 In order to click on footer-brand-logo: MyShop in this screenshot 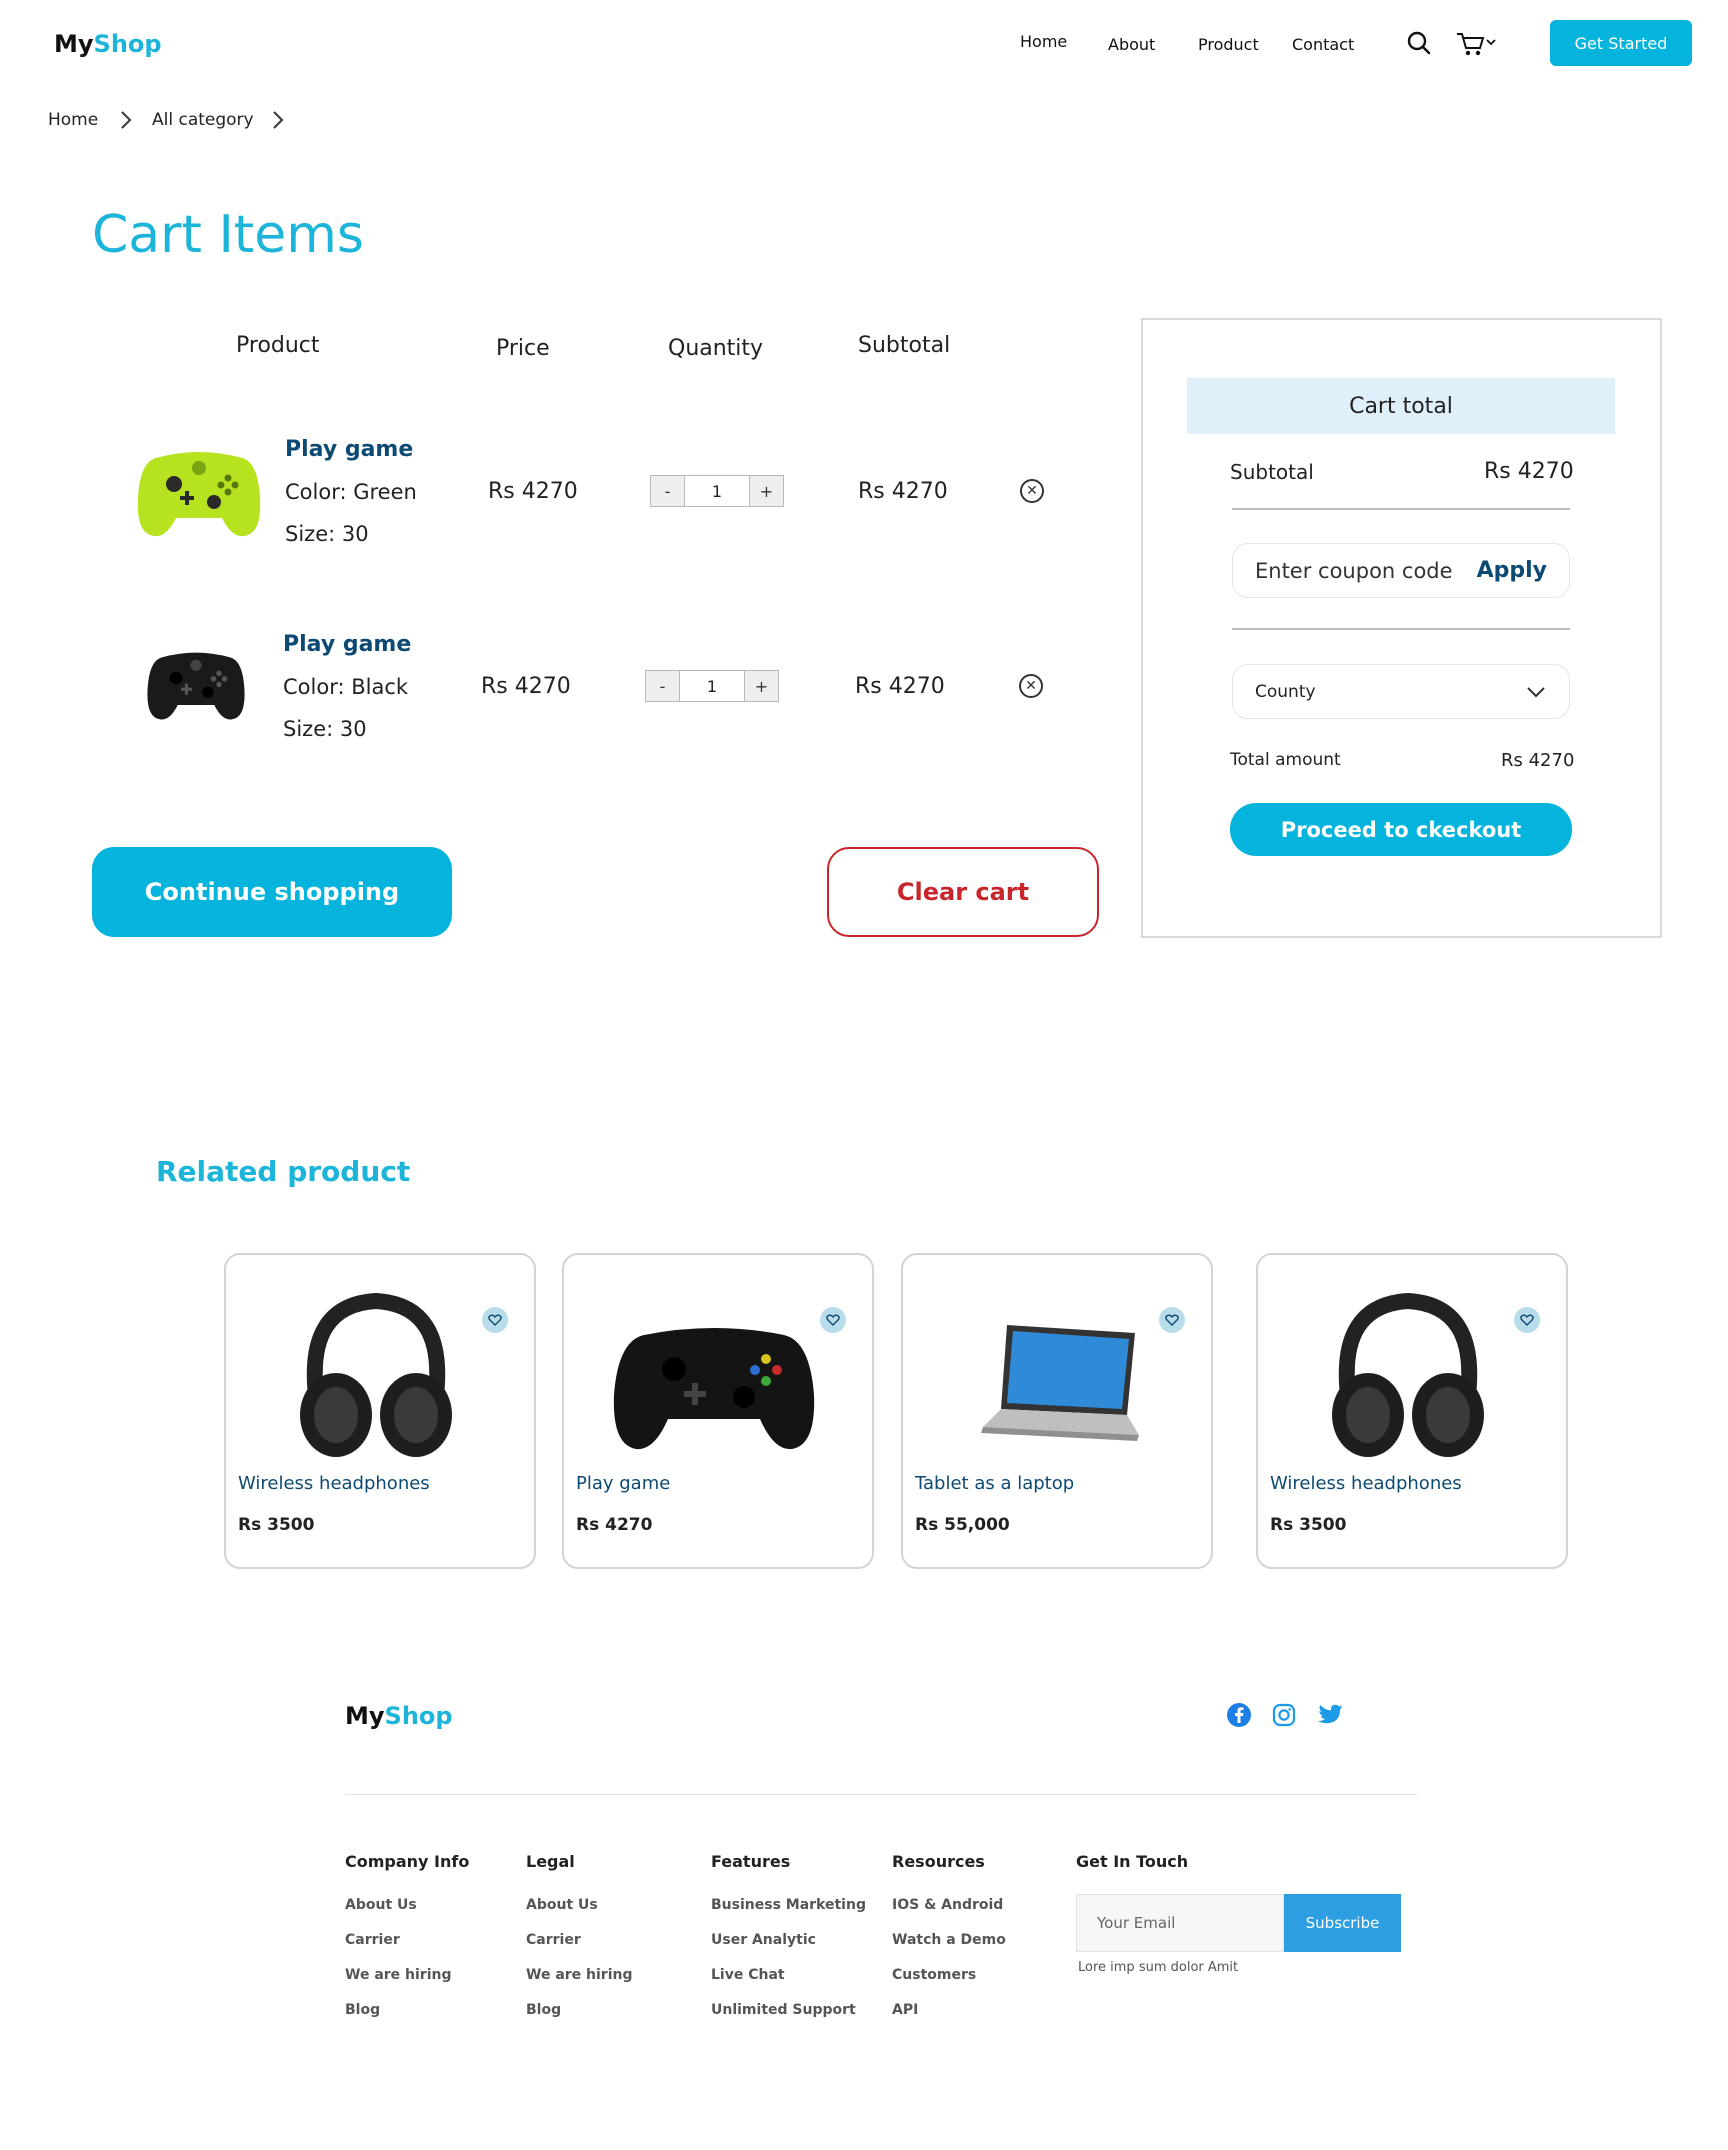, I will do `click(399, 1716)`.